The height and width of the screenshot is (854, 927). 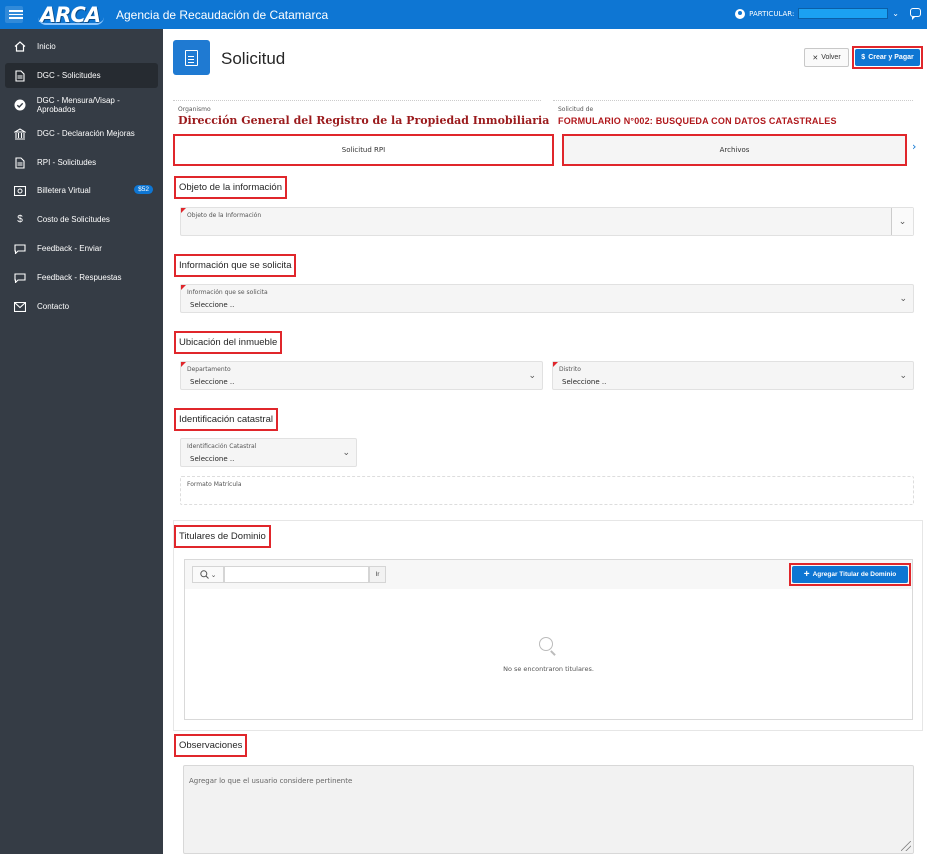 I want to click on document-icon, so click(x=20, y=163).